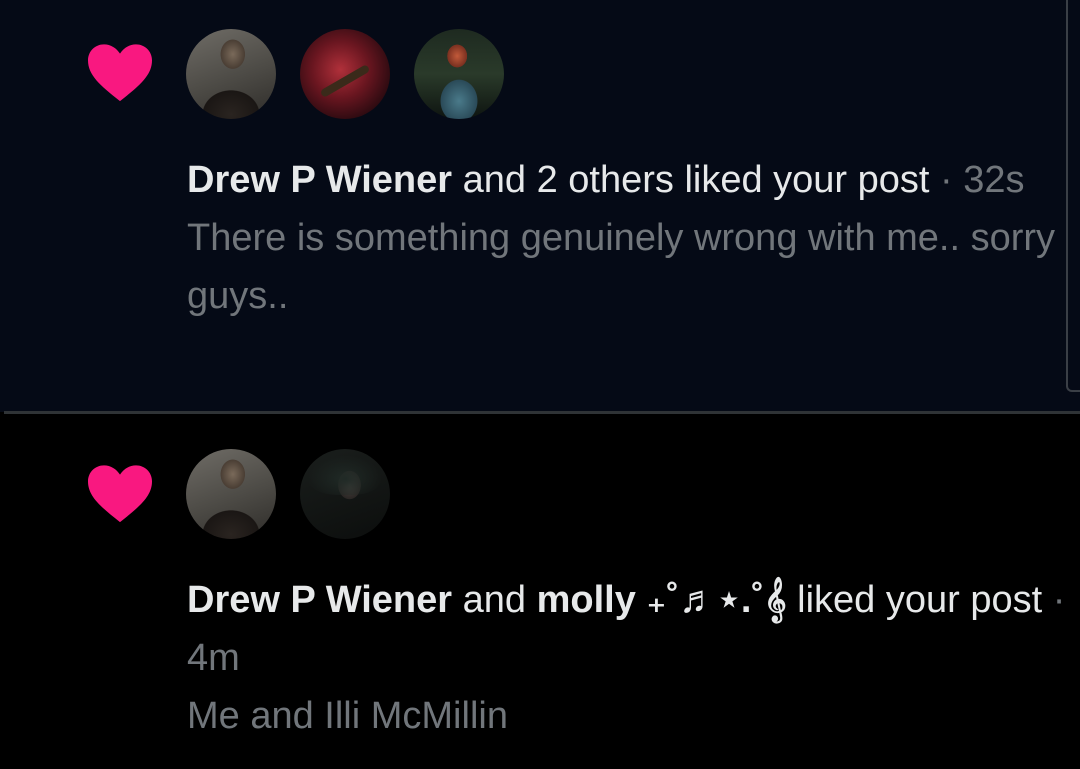 This screenshot has width=1080, height=769. Describe the element at coordinates (691, 180) in the screenshot. I see `notification-action: and 2 others liked your post` at that location.